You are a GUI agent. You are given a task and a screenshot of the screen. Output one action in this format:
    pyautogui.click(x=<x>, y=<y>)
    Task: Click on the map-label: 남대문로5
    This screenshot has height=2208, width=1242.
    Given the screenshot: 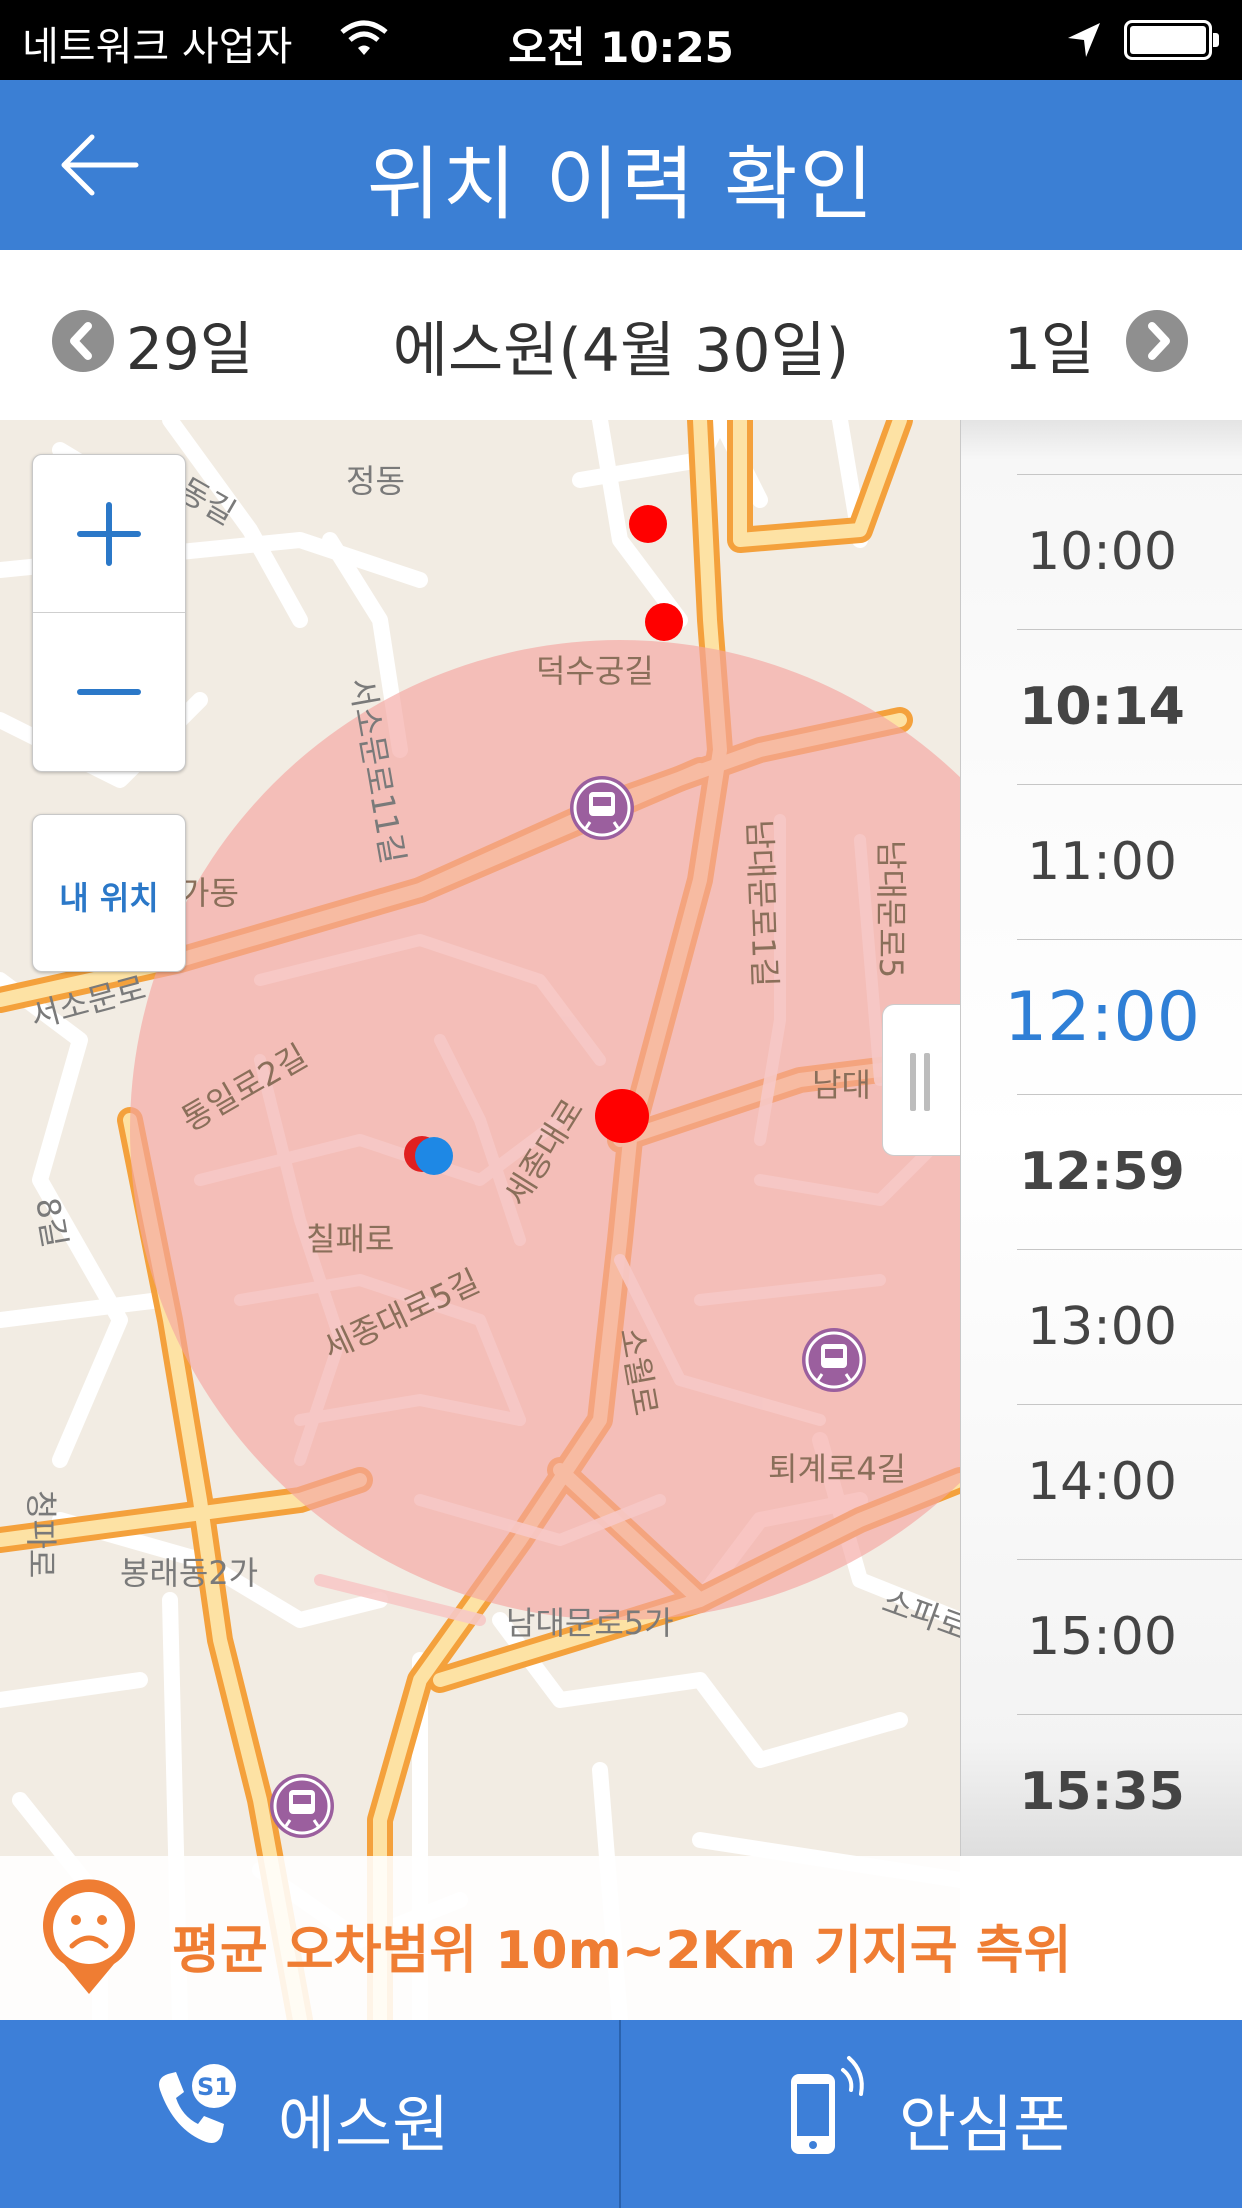 What is the action you would take?
    pyautogui.click(x=891, y=909)
    